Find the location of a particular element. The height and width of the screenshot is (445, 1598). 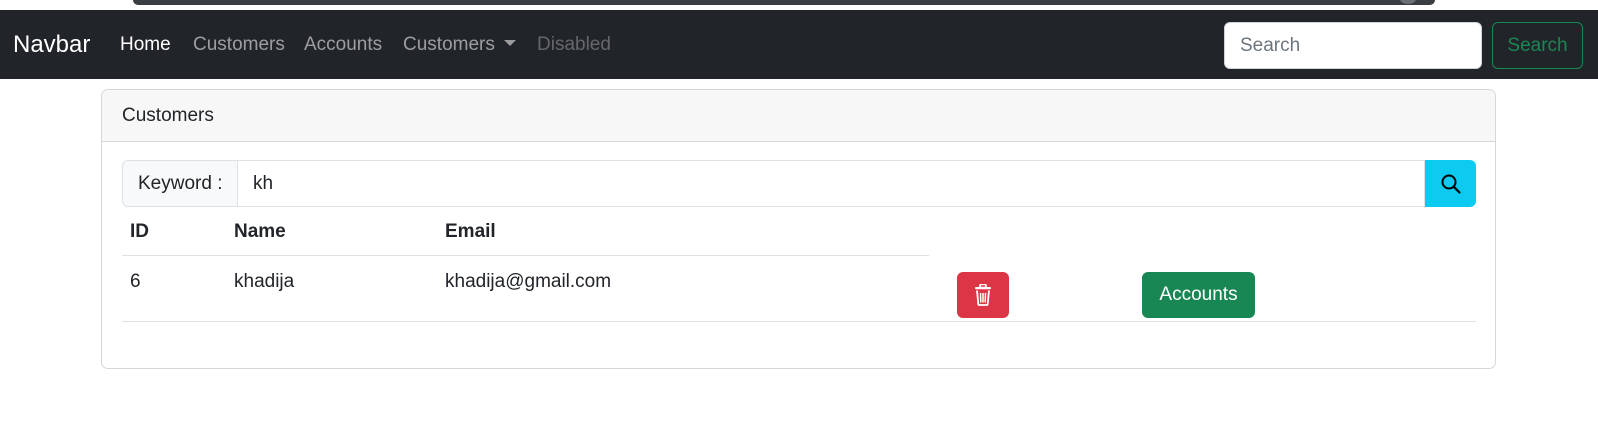

browser-top-strip is located at coordinates (799, 5).